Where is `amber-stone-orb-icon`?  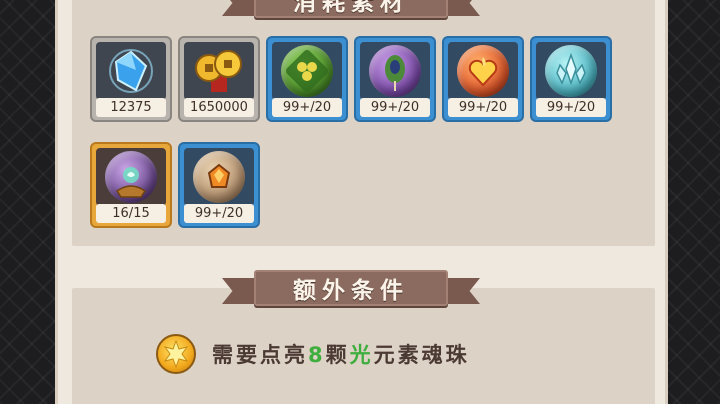 amber-stone-orb-icon is located at coordinates (219, 177).